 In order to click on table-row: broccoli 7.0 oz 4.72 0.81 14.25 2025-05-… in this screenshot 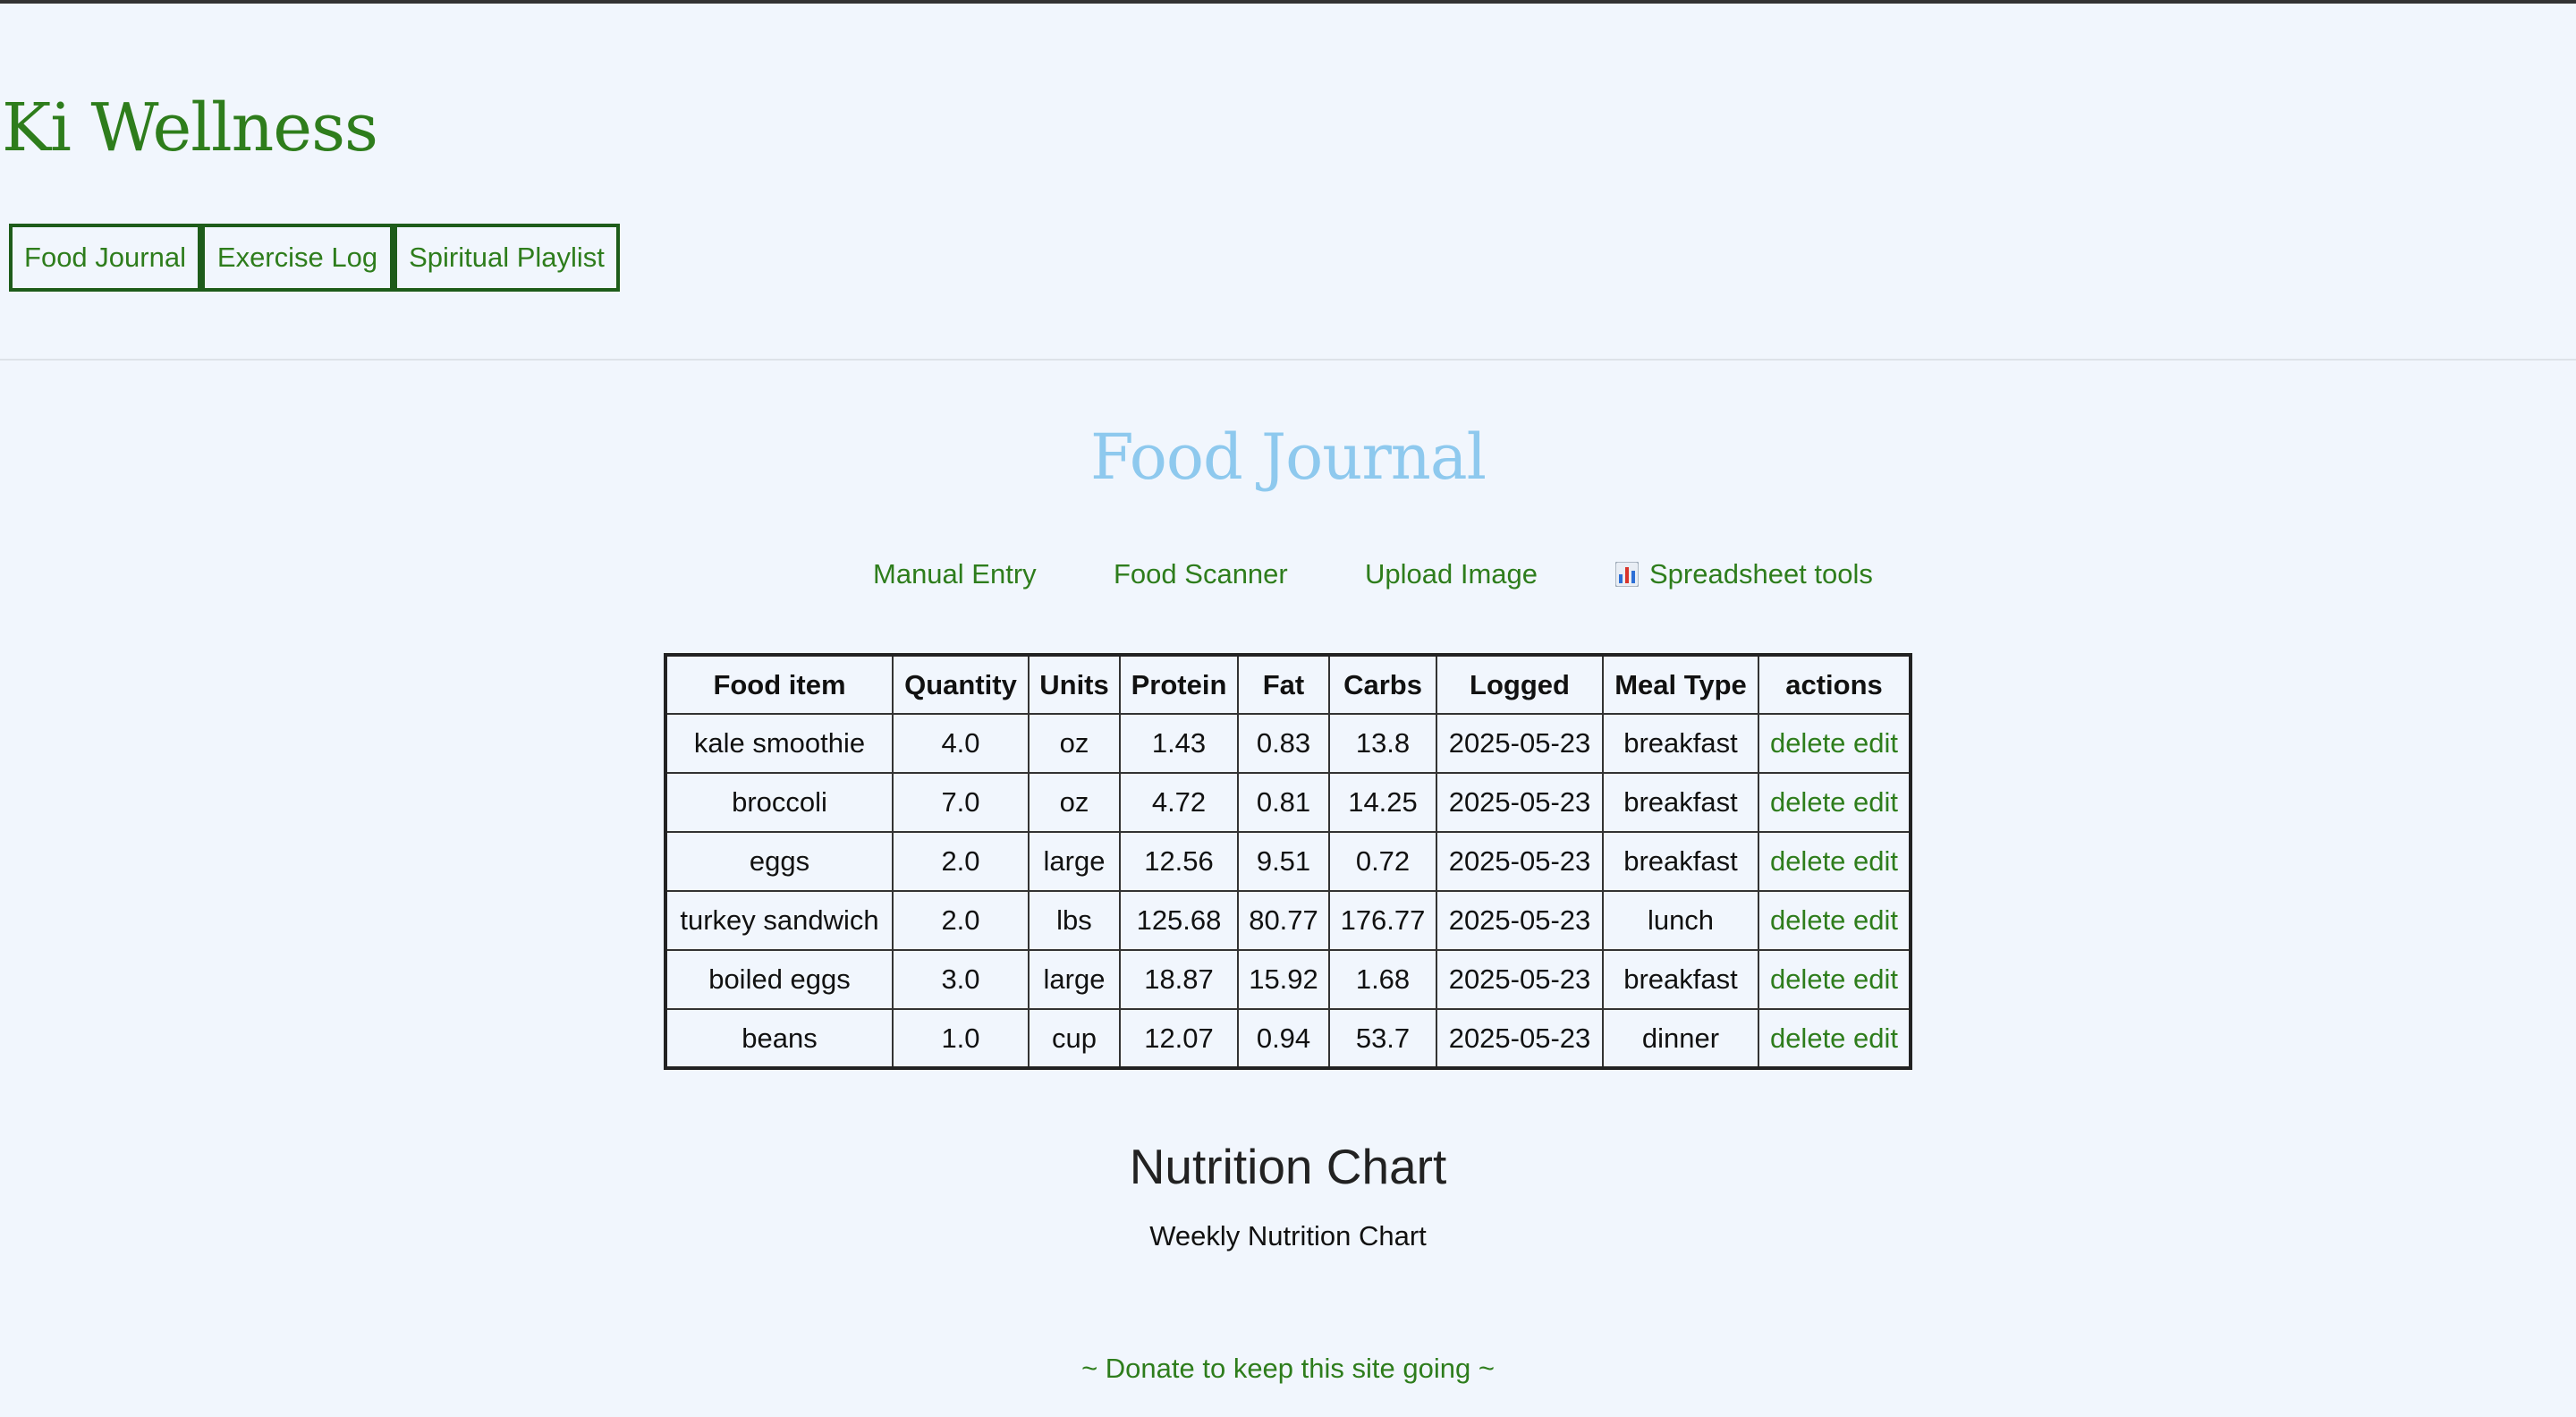, I will do `click(1288, 802)`.